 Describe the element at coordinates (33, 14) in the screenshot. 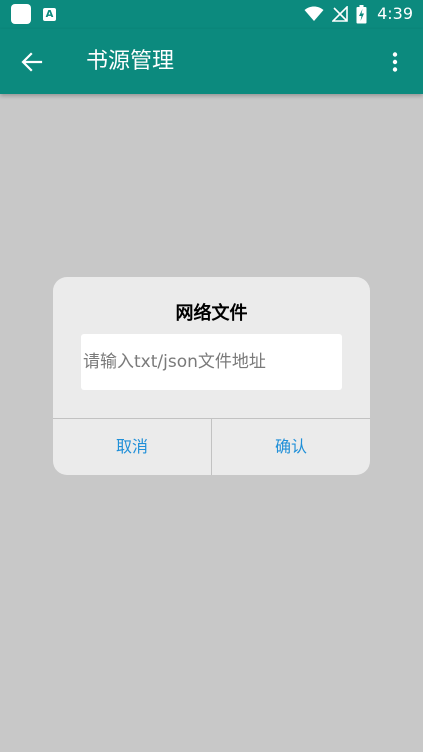

I see `status-left-icons: A` at that location.